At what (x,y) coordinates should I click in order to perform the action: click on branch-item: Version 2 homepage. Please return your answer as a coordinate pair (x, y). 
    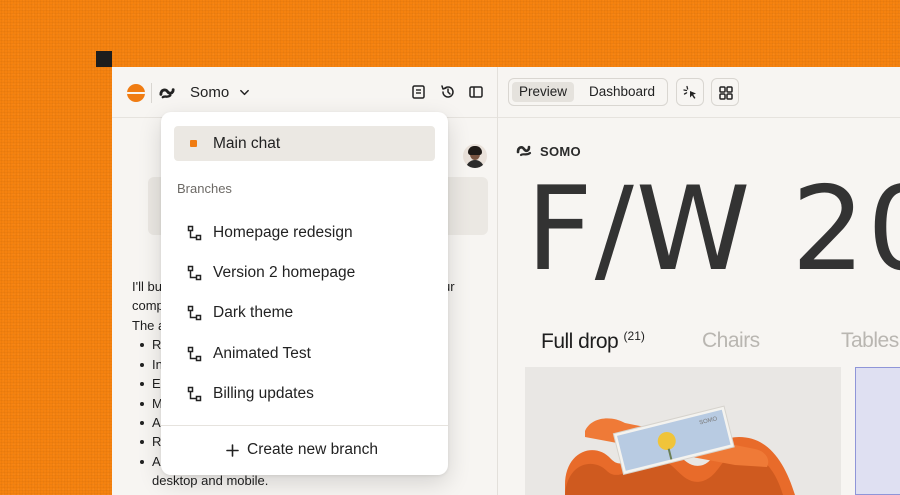
    Looking at the image, I should click on (304, 273).